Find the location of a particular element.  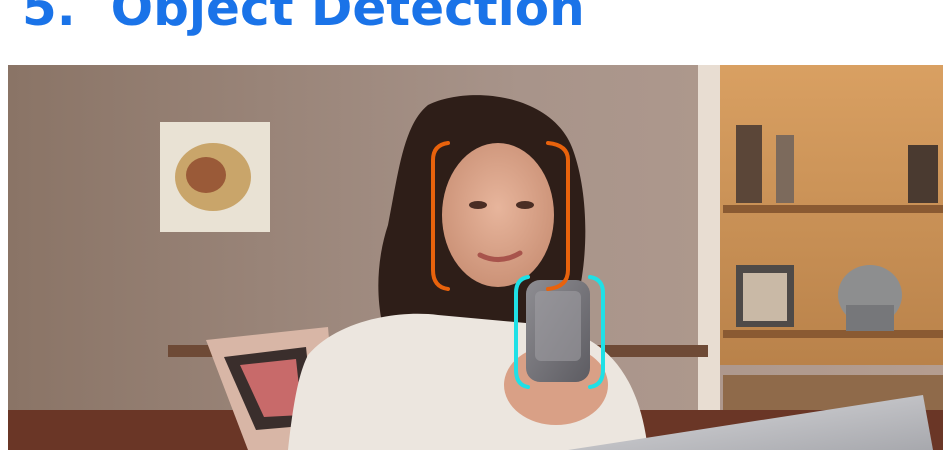

wall-painting is located at coordinates (215, 177).